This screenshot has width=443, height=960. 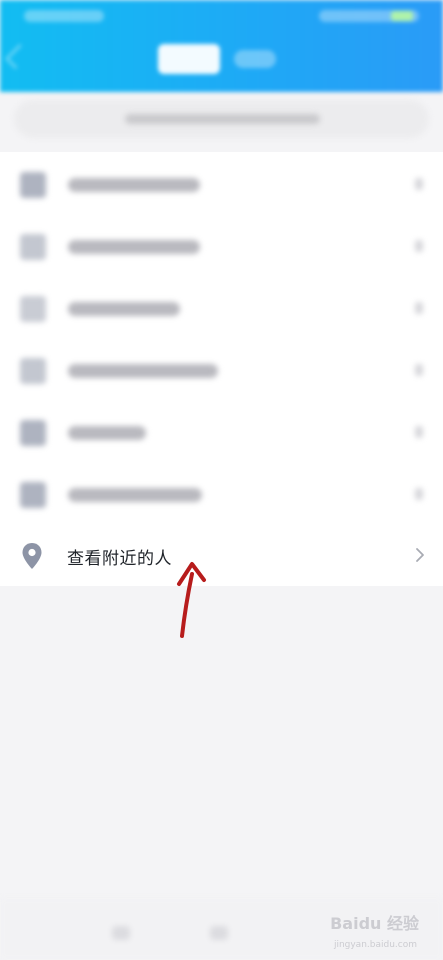 What do you see at coordinates (255, 59) in the screenshot?
I see `tab-inactive` at bounding box center [255, 59].